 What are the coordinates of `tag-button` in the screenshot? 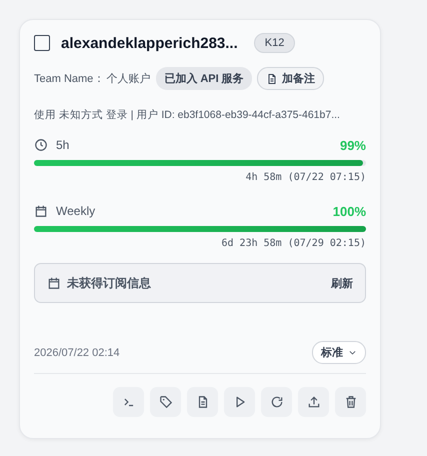 It's located at (165, 402).